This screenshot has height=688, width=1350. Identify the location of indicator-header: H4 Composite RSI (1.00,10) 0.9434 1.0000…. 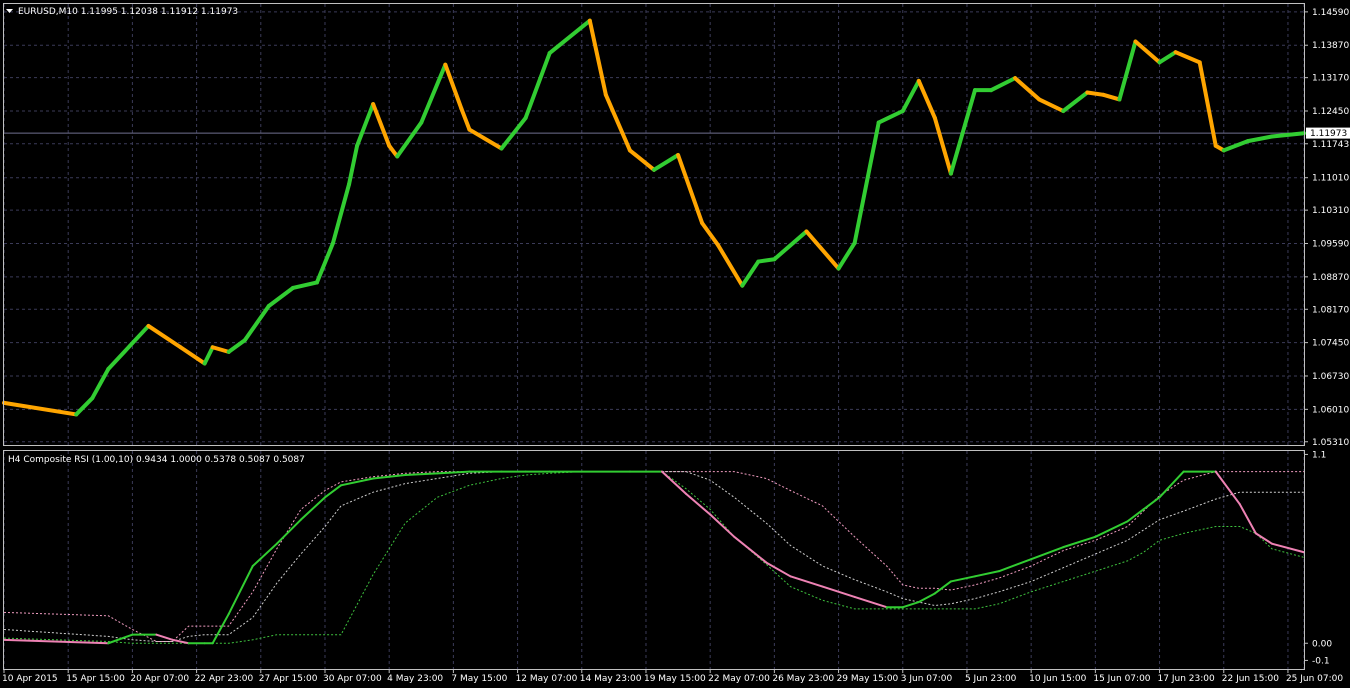
(156, 460).